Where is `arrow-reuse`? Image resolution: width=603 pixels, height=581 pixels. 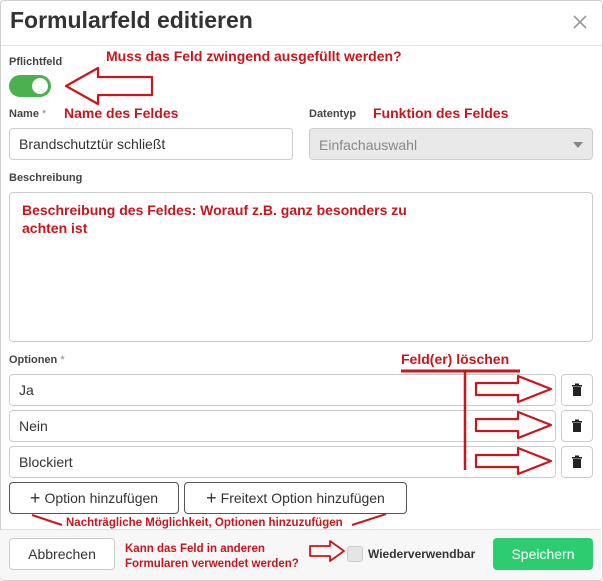 arrow-reuse is located at coordinates (327, 551).